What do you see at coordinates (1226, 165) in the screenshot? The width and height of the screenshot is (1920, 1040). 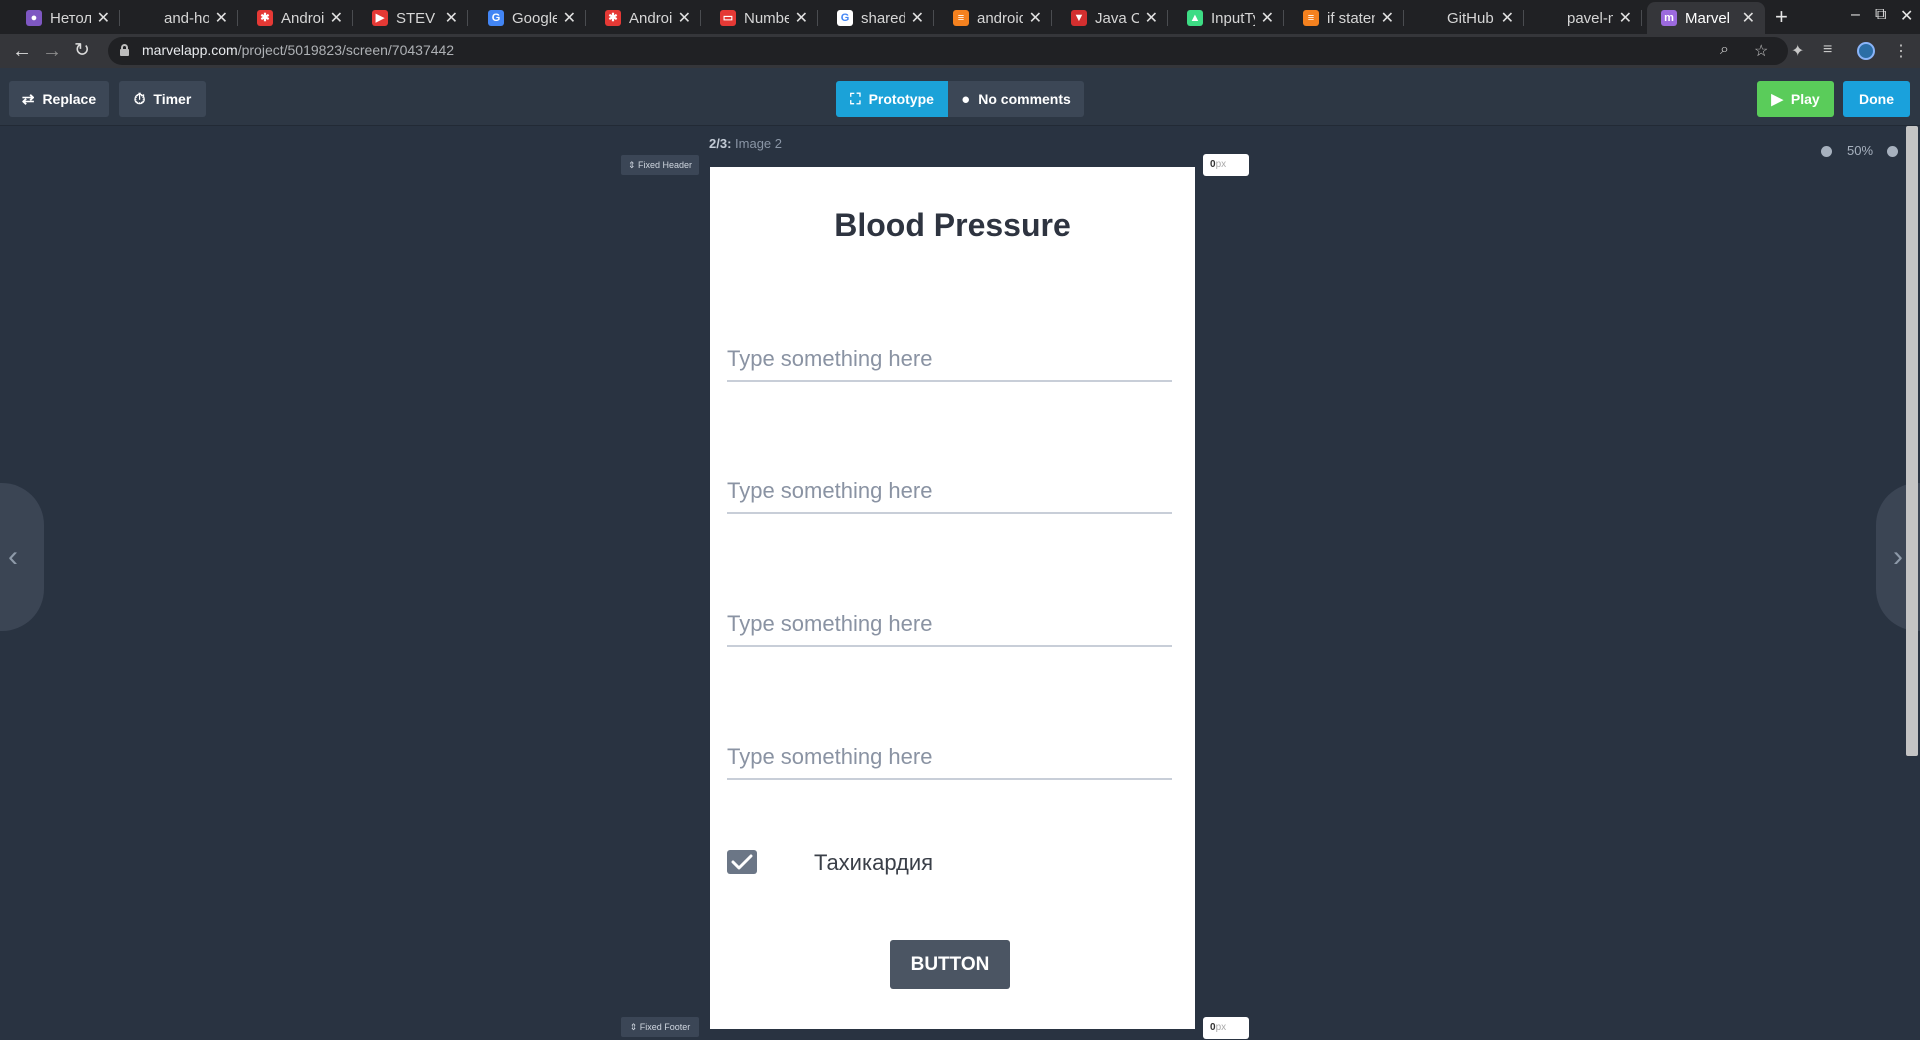 I see `header-height-input: 0px` at bounding box center [1226, 165].